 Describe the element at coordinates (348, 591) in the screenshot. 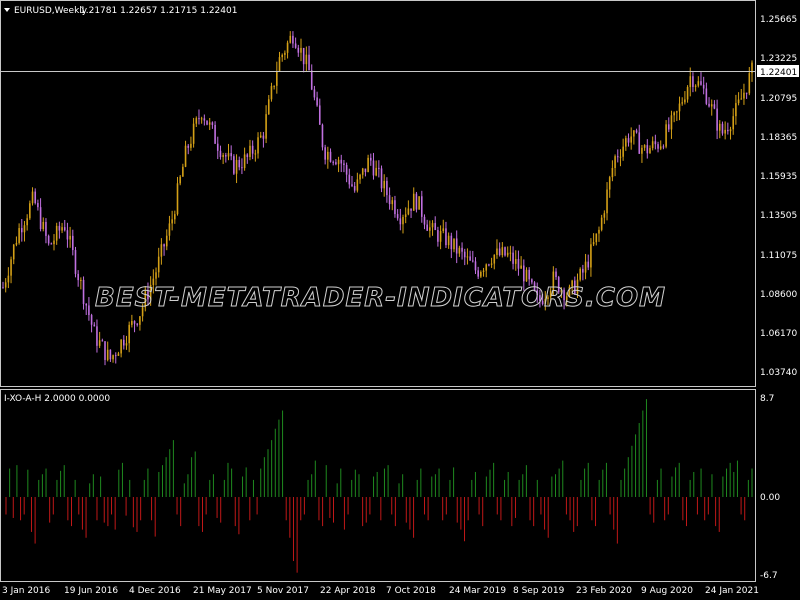

I see `time-tick-label: 22 Apr 2018` at that location.